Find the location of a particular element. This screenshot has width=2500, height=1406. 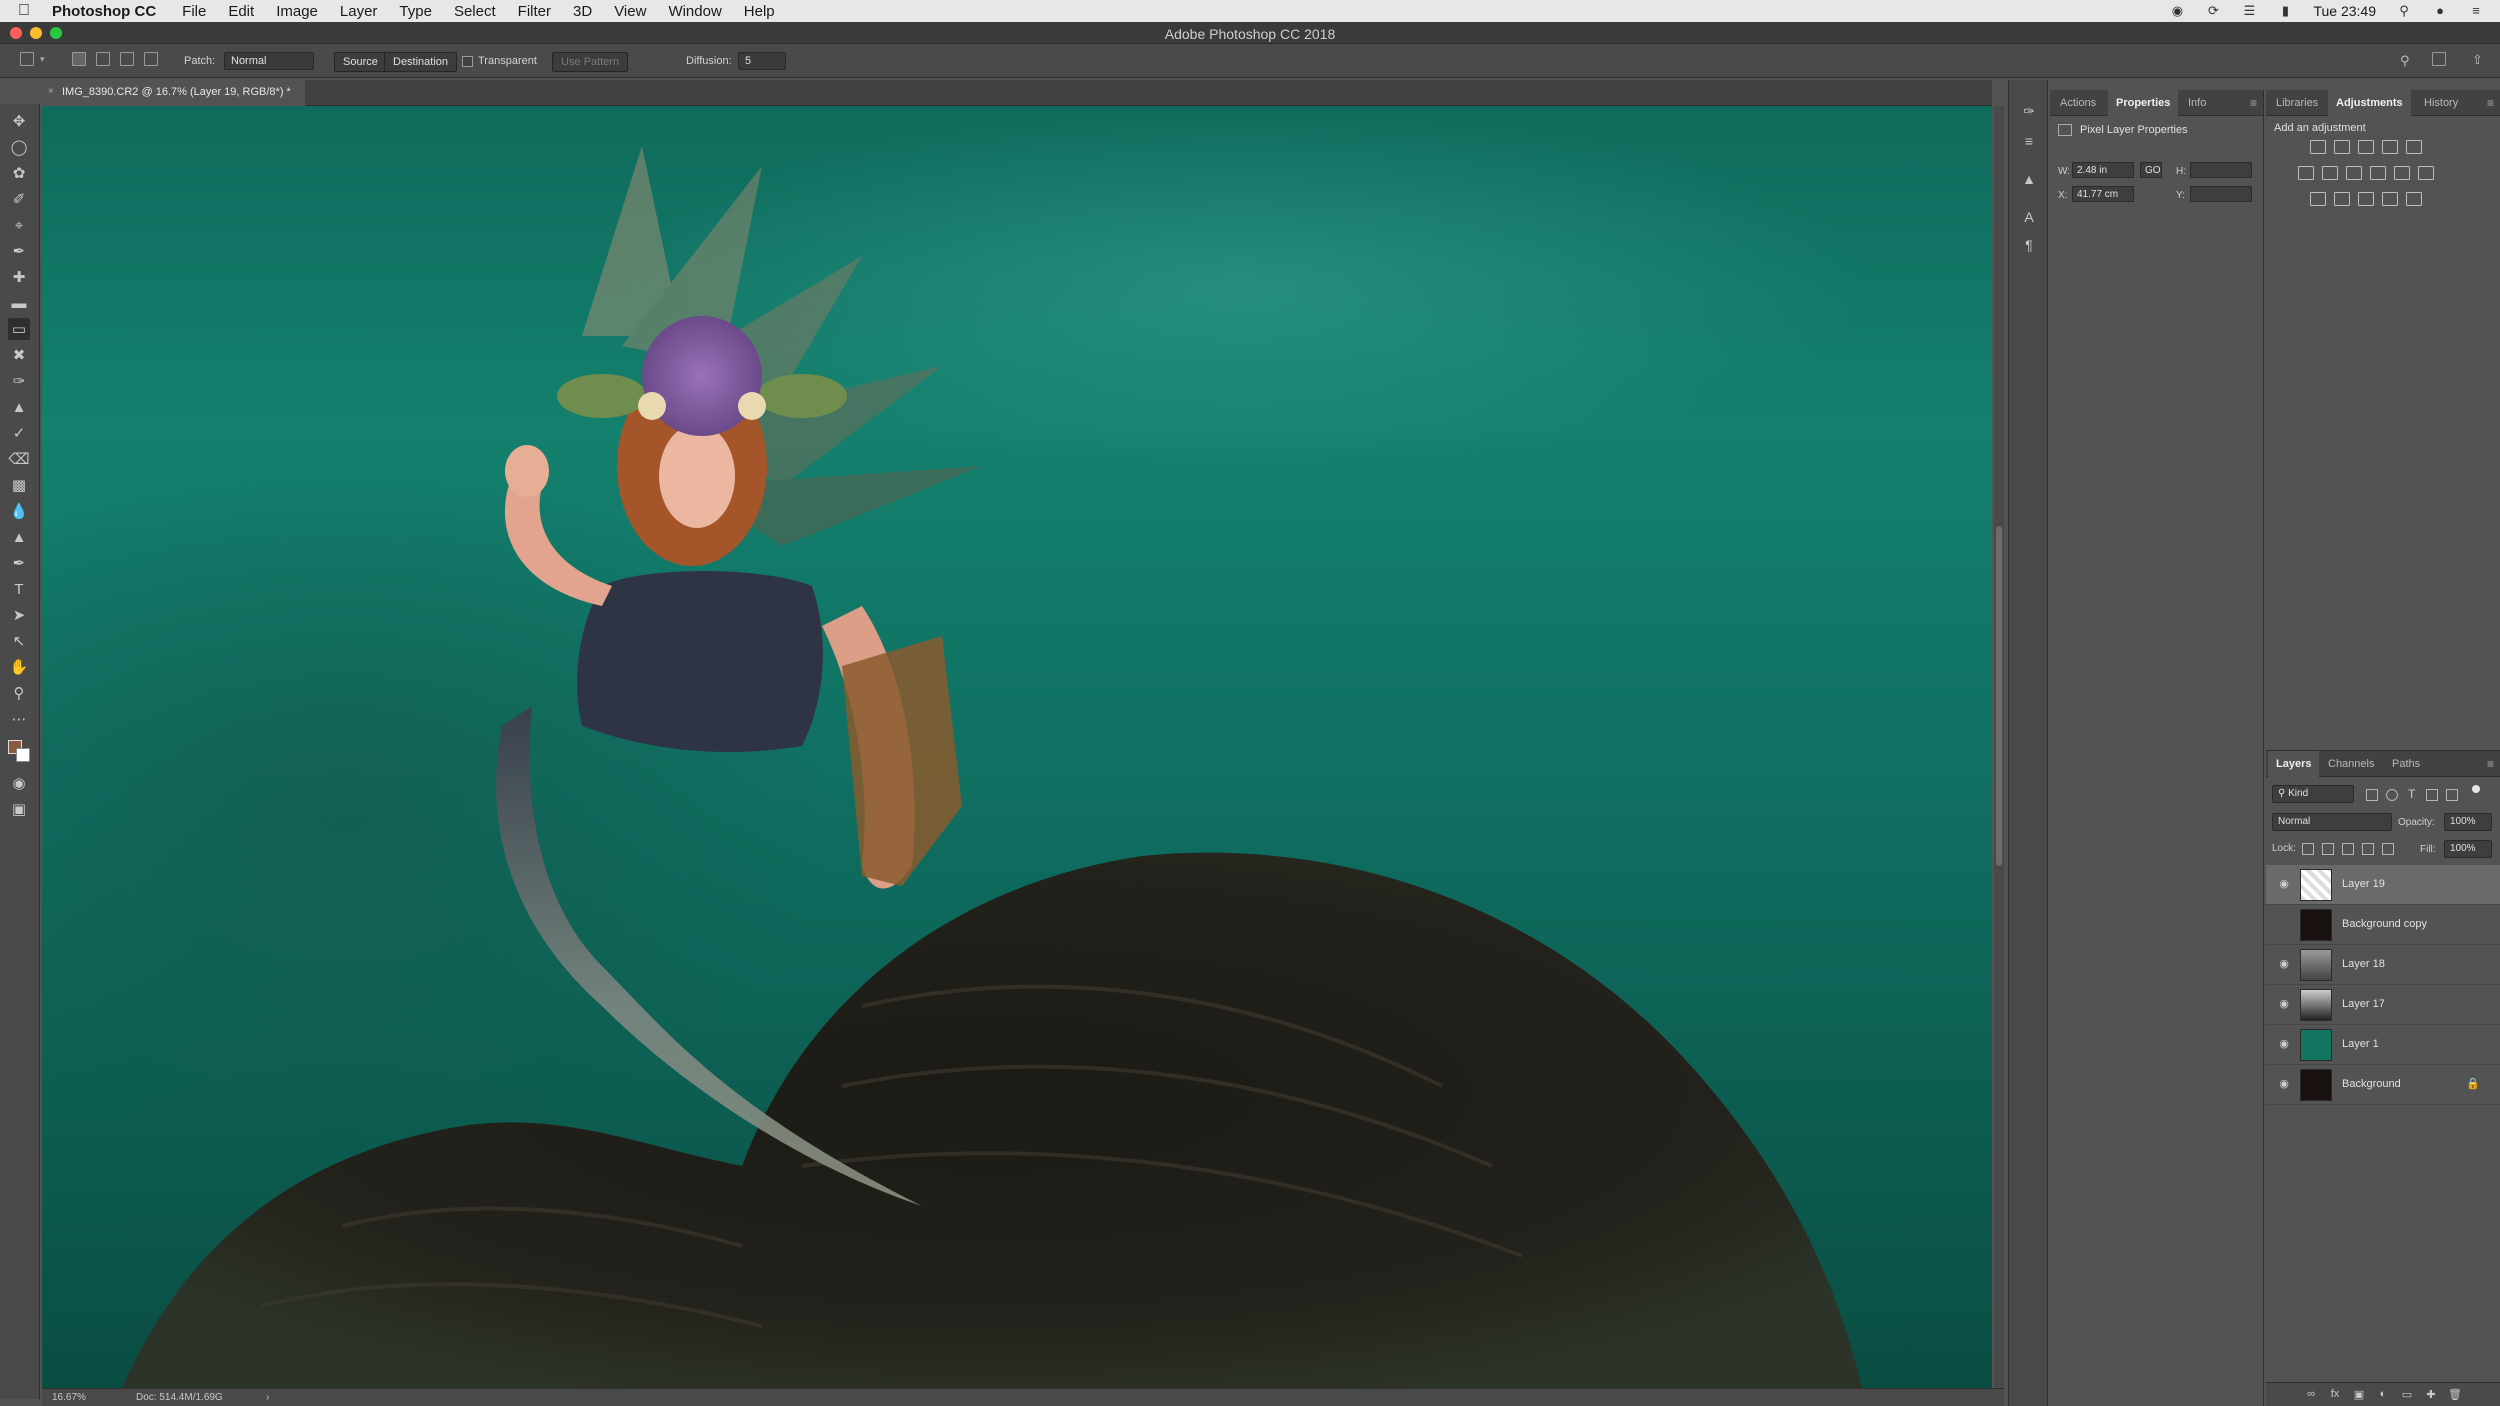

screen-mode-icon: ▣ is located at coordinates (19, 809).